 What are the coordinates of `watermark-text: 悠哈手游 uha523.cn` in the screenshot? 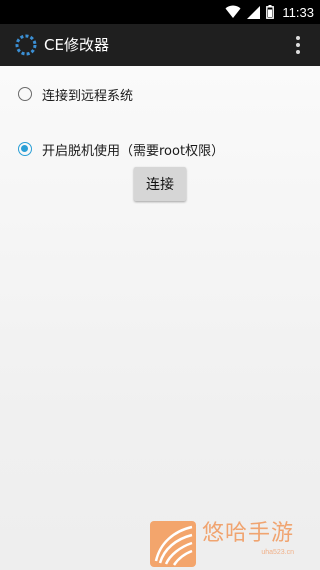 It's located at (248, 537).